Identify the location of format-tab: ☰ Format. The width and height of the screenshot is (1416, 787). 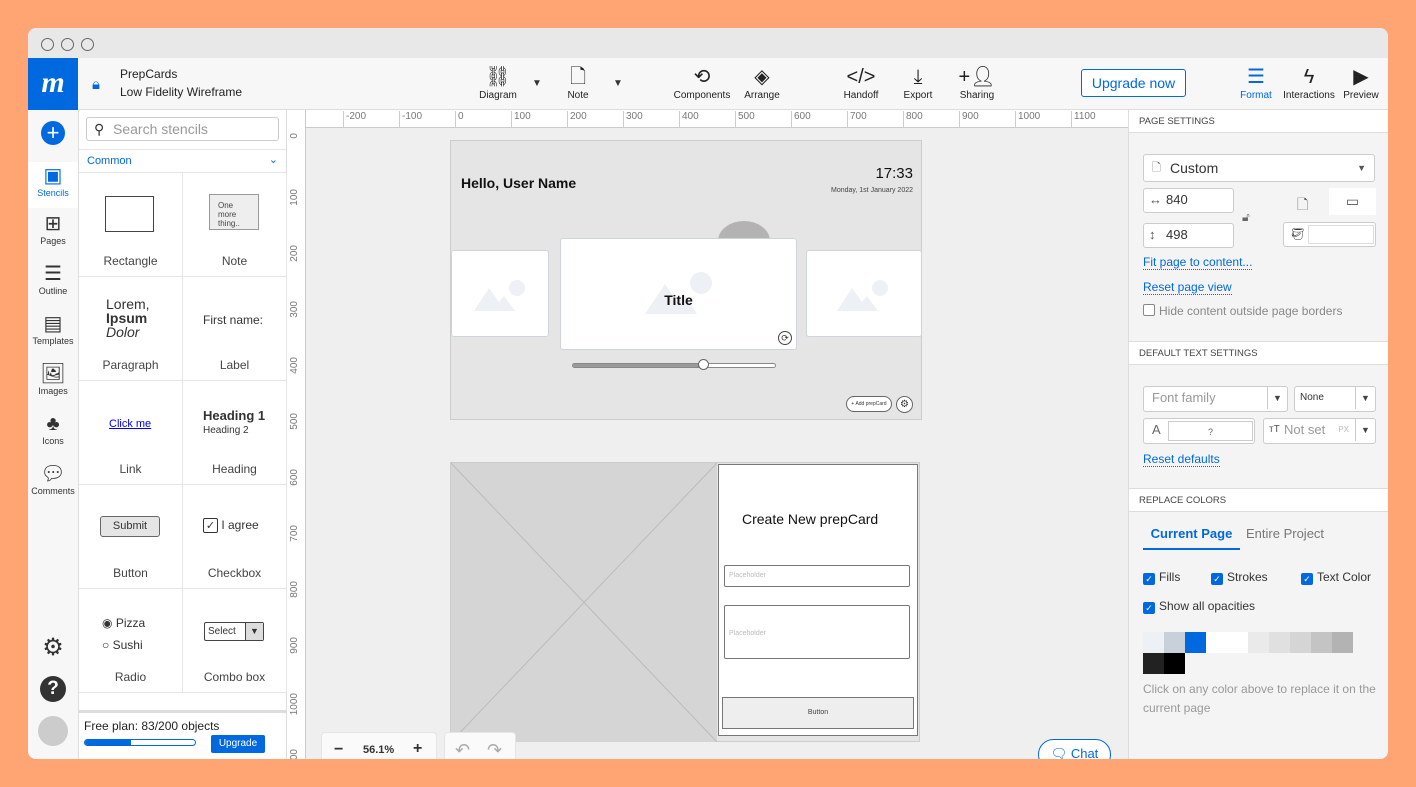
(1256, 82).